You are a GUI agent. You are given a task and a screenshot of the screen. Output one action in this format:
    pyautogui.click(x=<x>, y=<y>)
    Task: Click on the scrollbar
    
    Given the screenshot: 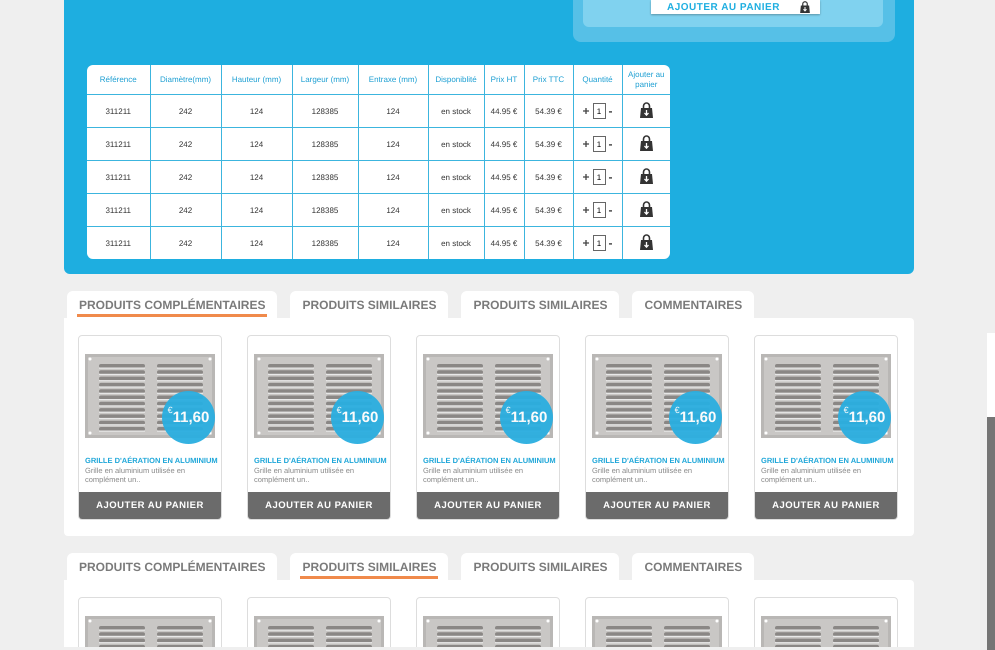 What is the action you would take?
    pyautogui.click(x=991, y=491)
    